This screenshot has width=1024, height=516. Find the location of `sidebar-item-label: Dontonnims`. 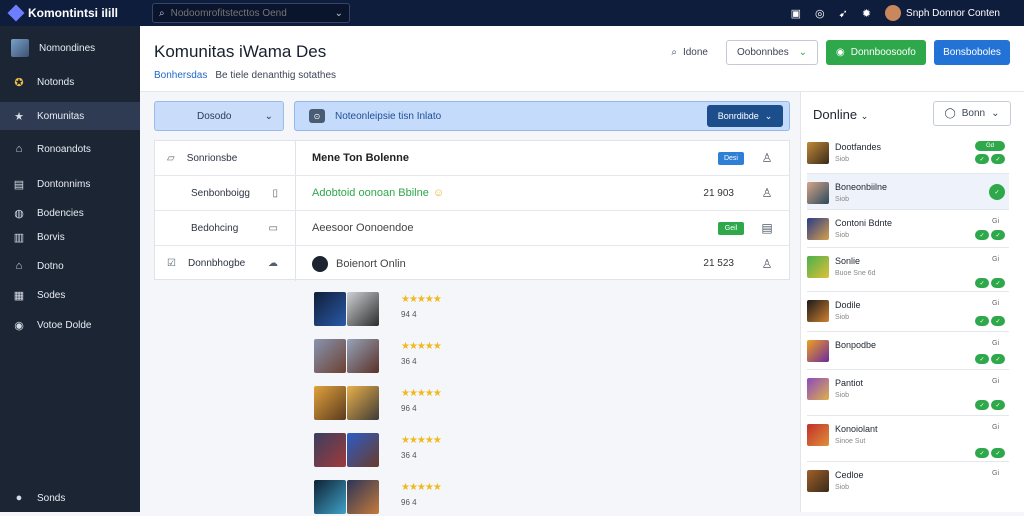

sidebar-item-label: Dontonnims is located at coordinates (64, 184).